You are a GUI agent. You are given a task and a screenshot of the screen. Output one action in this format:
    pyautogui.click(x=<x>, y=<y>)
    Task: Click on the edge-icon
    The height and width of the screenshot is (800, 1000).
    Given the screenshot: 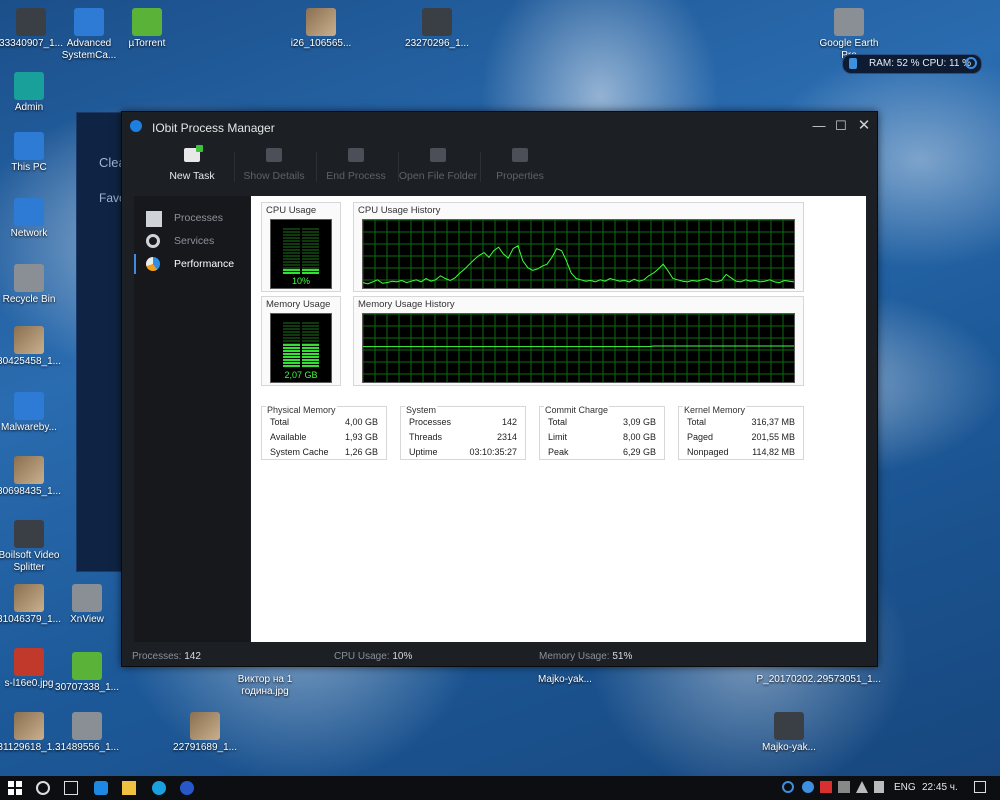 What is the action you would take?
    pyautogui.click(x=101, y=788)
    